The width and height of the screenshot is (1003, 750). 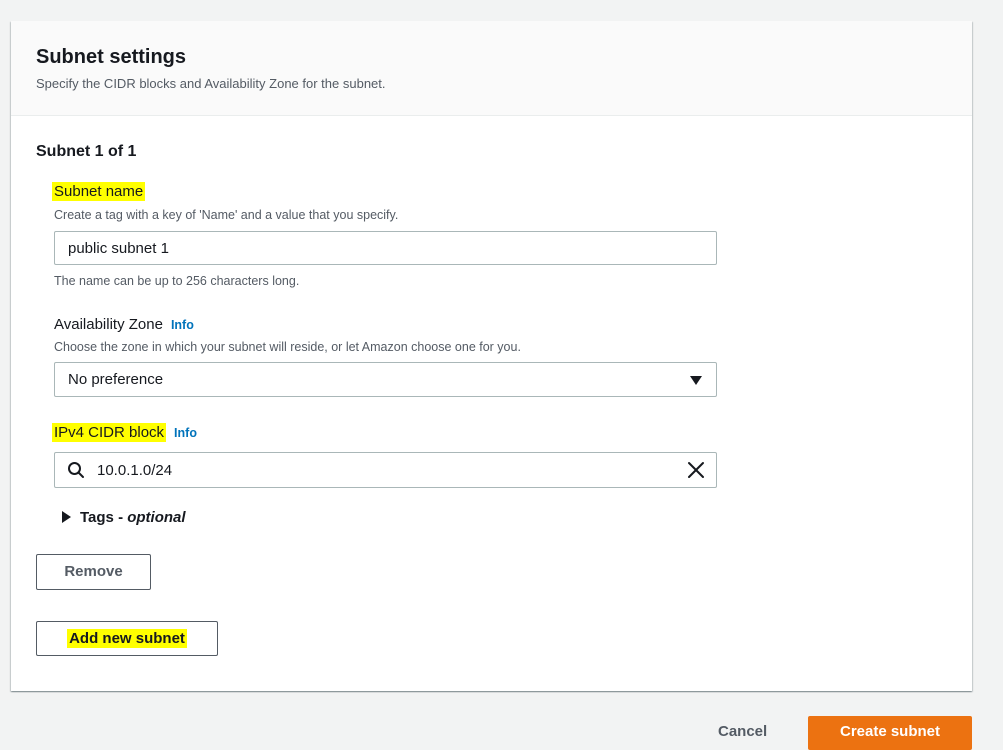 I want to click on availability-zone-selected: No preference, so click(x=116, y=379).